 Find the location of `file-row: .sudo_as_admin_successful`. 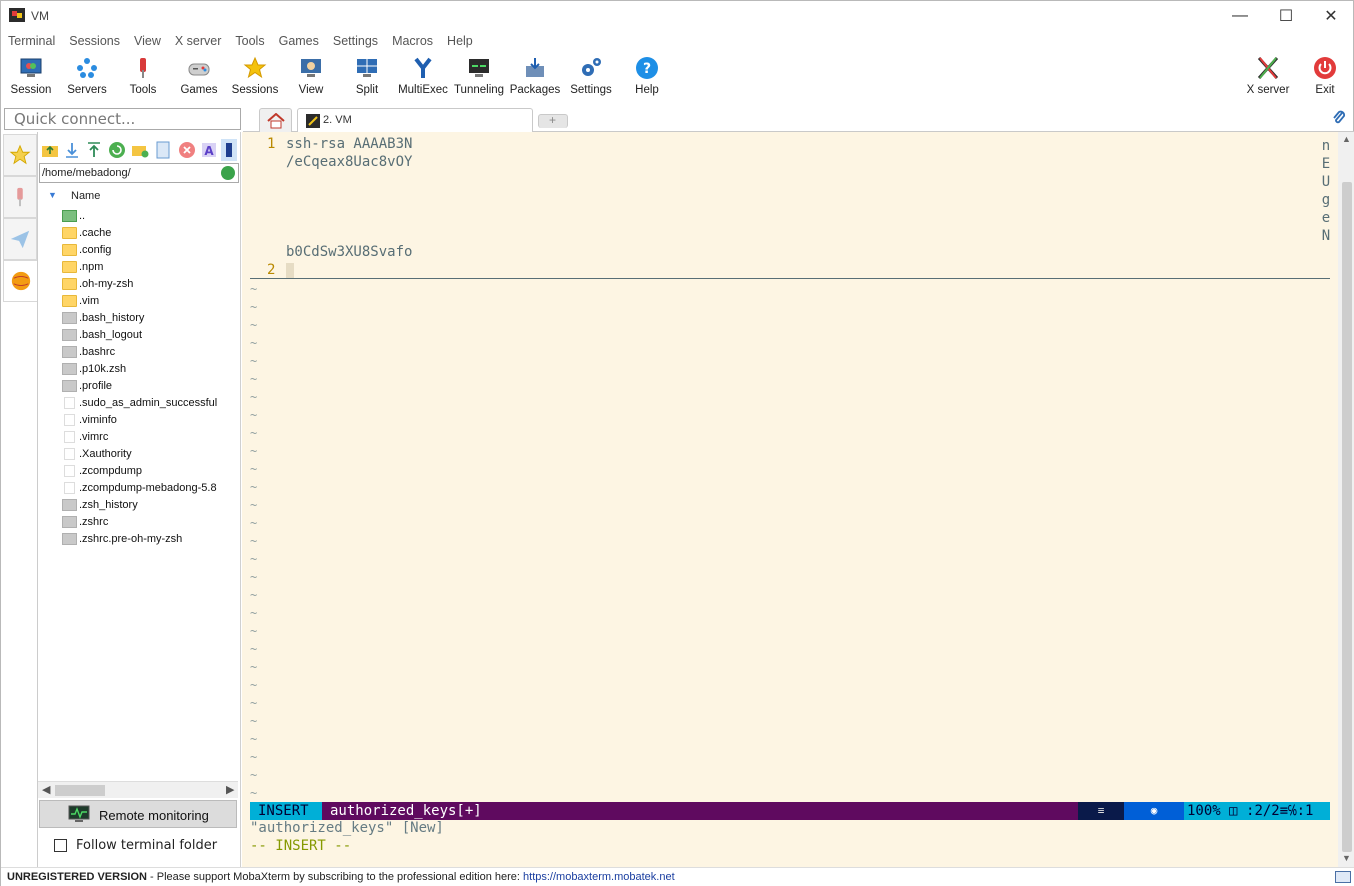

file-row: .sudo_as_admin_successful is located at coordinates (138, 403).